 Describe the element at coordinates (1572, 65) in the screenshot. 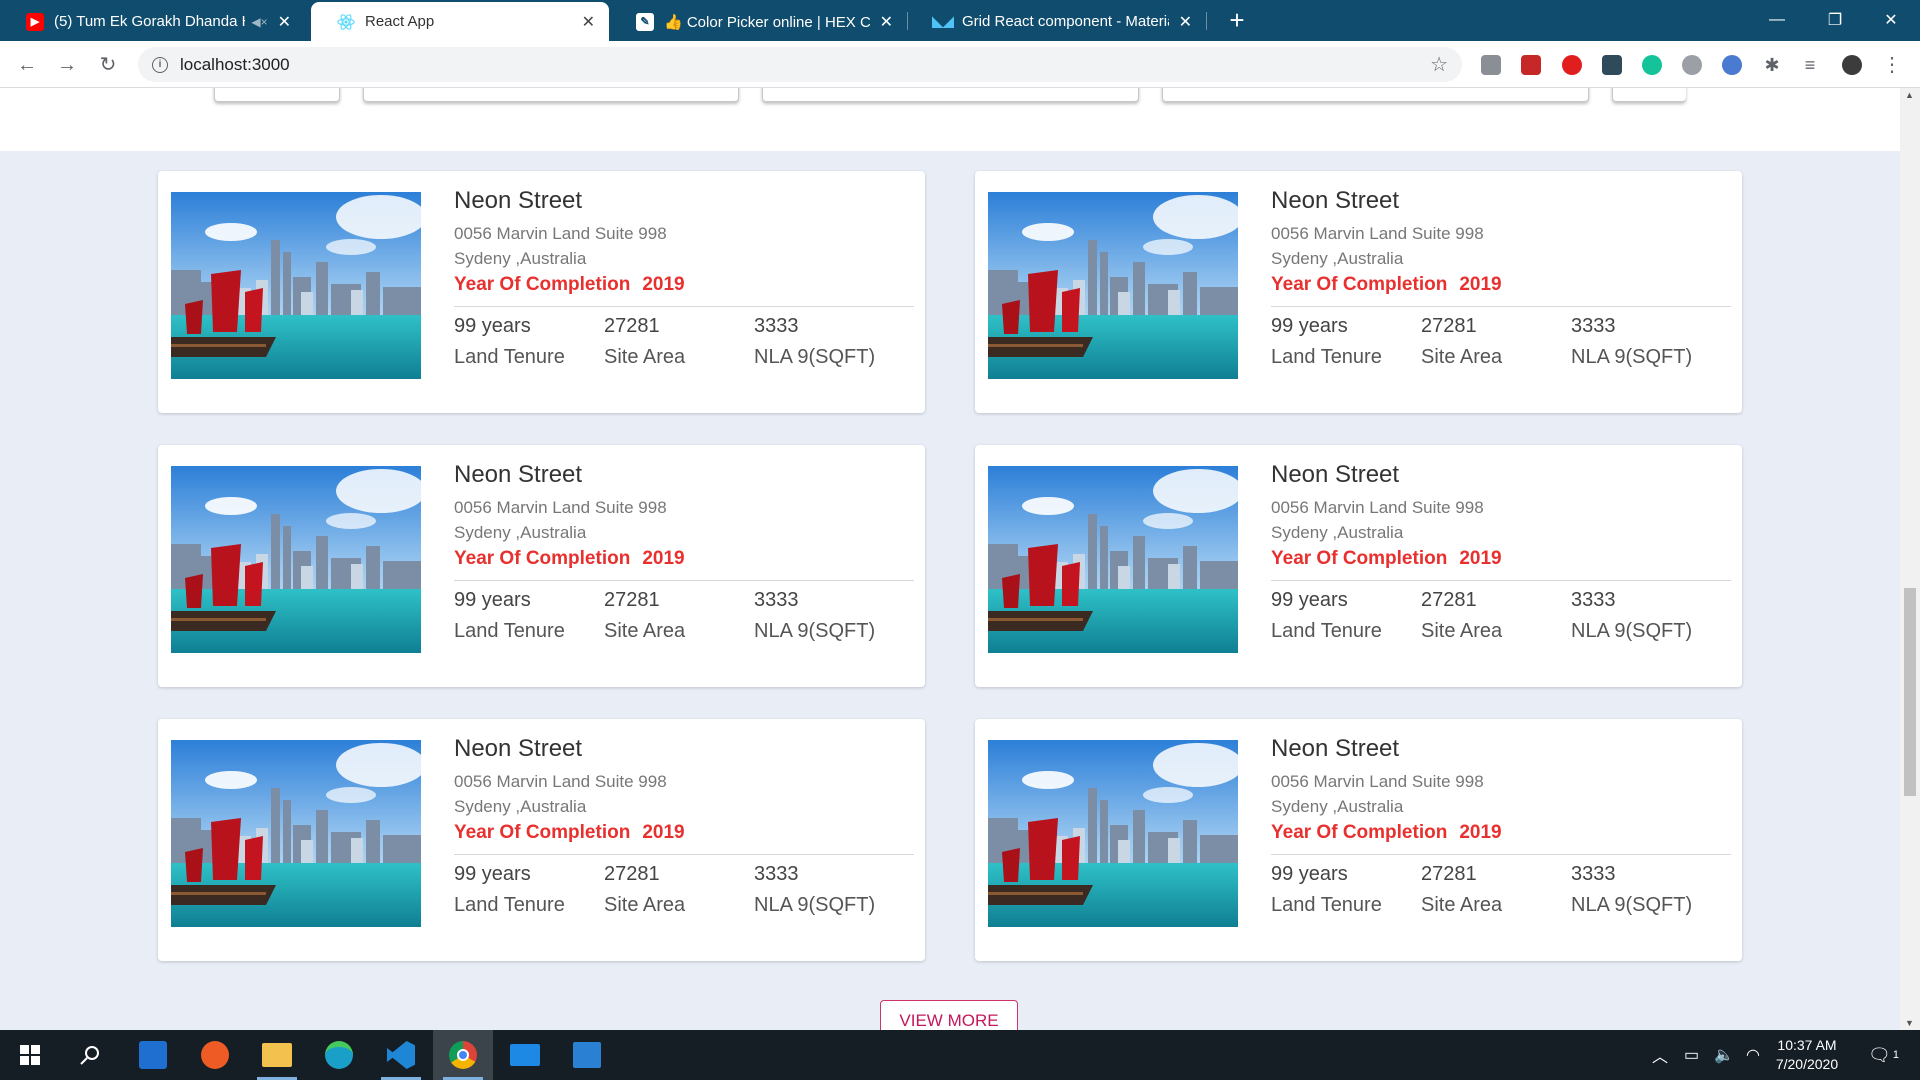

I see `opera-vpn-icon` at that location.